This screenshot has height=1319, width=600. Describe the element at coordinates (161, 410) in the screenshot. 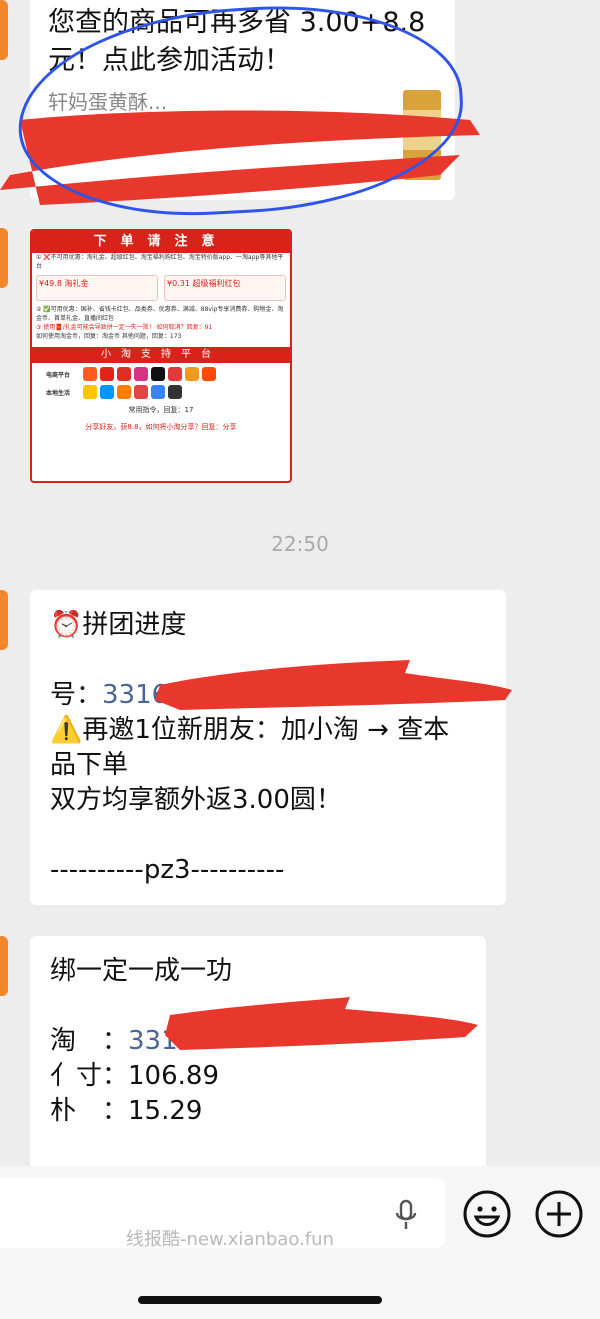

I see `poster-footer-commands: 常用指令，回复：17` at that location.